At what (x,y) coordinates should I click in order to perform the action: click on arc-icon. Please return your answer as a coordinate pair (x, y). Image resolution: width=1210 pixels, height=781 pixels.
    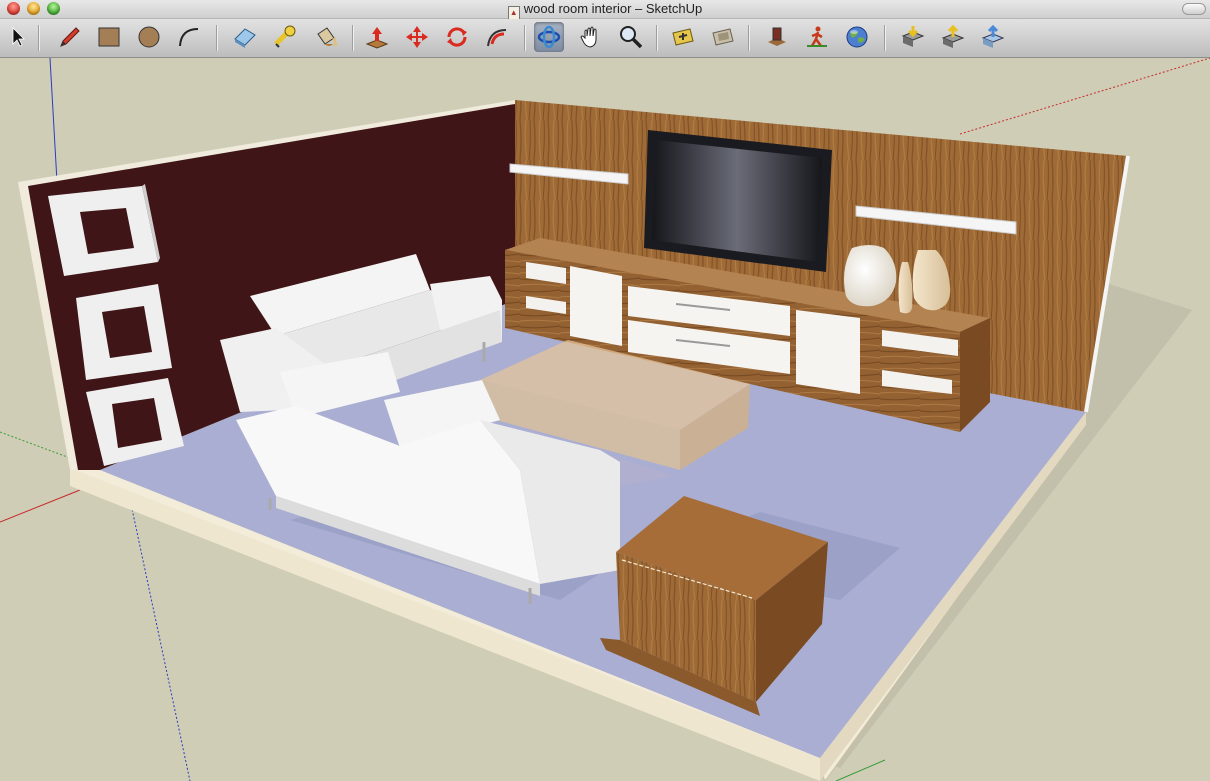
    Looking at the image, I should click on (189, 37).